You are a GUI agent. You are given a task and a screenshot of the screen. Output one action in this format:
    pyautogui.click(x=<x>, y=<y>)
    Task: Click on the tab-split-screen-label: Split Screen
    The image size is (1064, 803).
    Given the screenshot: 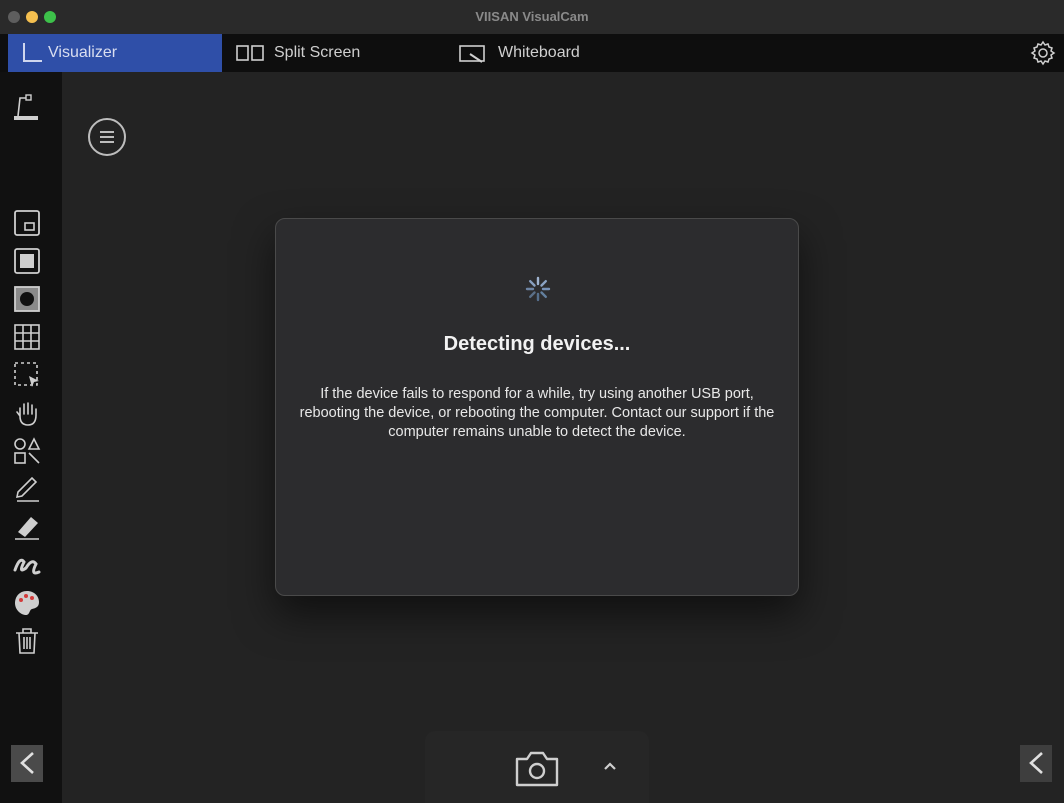 What is the action you would take?
    pyautogui.click(x=317, y=52)
    